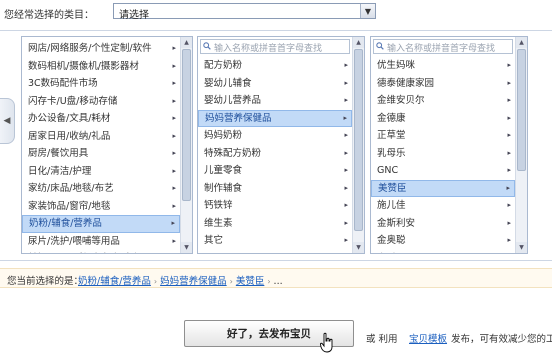 The image size is (552, 357). What do you see at coordinates (275, 66) in the screenshot?
I see `list-item: 配方奶粉 ▸` at bounding box center [275, 66].